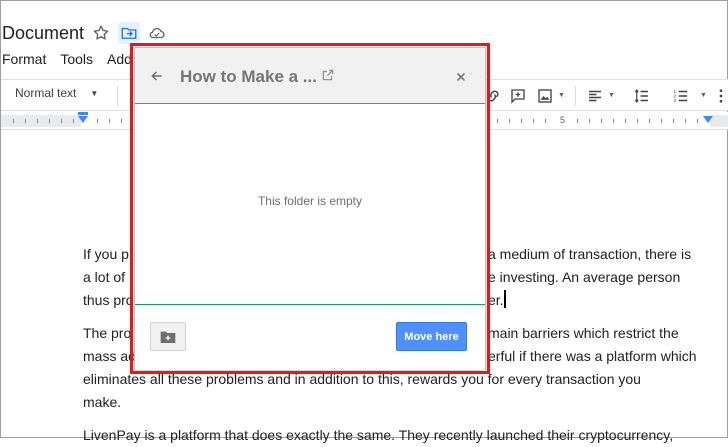 This screenshot has width=728, height=447. What do you see at coordinates (431, 336) in the screenshot?
I see `move-here-button: Move here` at bounding box center [431, 336].